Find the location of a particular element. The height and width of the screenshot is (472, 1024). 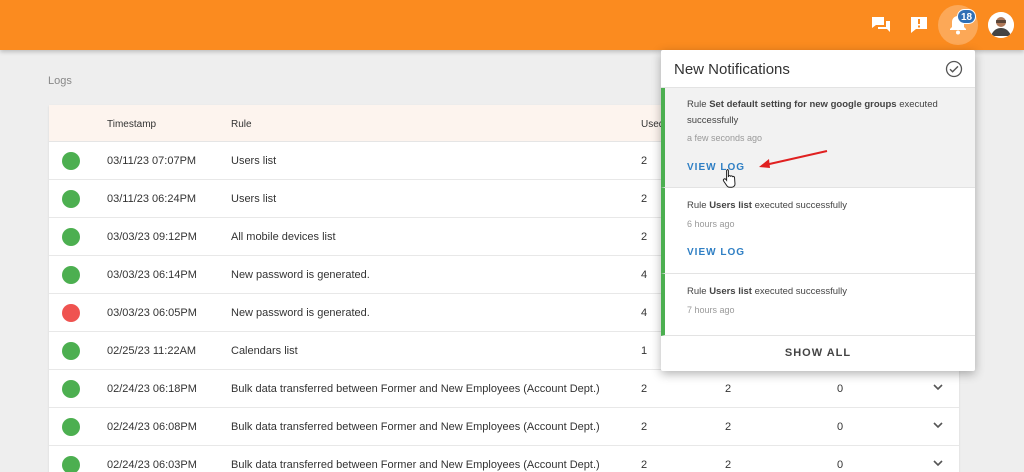

hand-cursor-icon is located at coordinates (729, 178).